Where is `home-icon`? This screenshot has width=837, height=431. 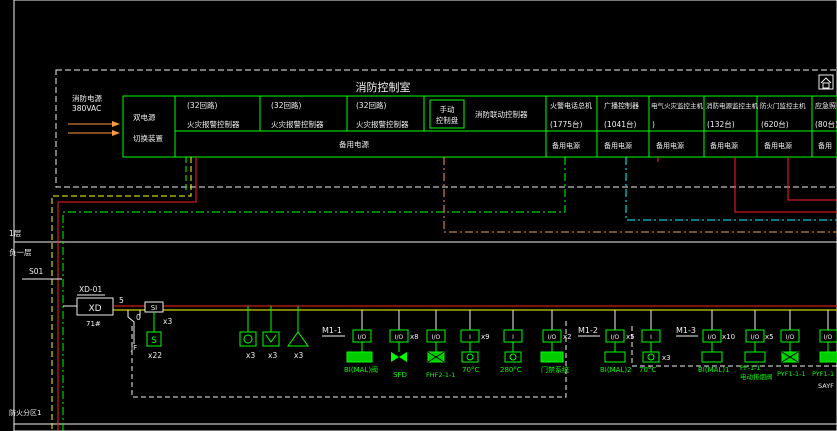 home-icon is located at coordinates (826, 82).